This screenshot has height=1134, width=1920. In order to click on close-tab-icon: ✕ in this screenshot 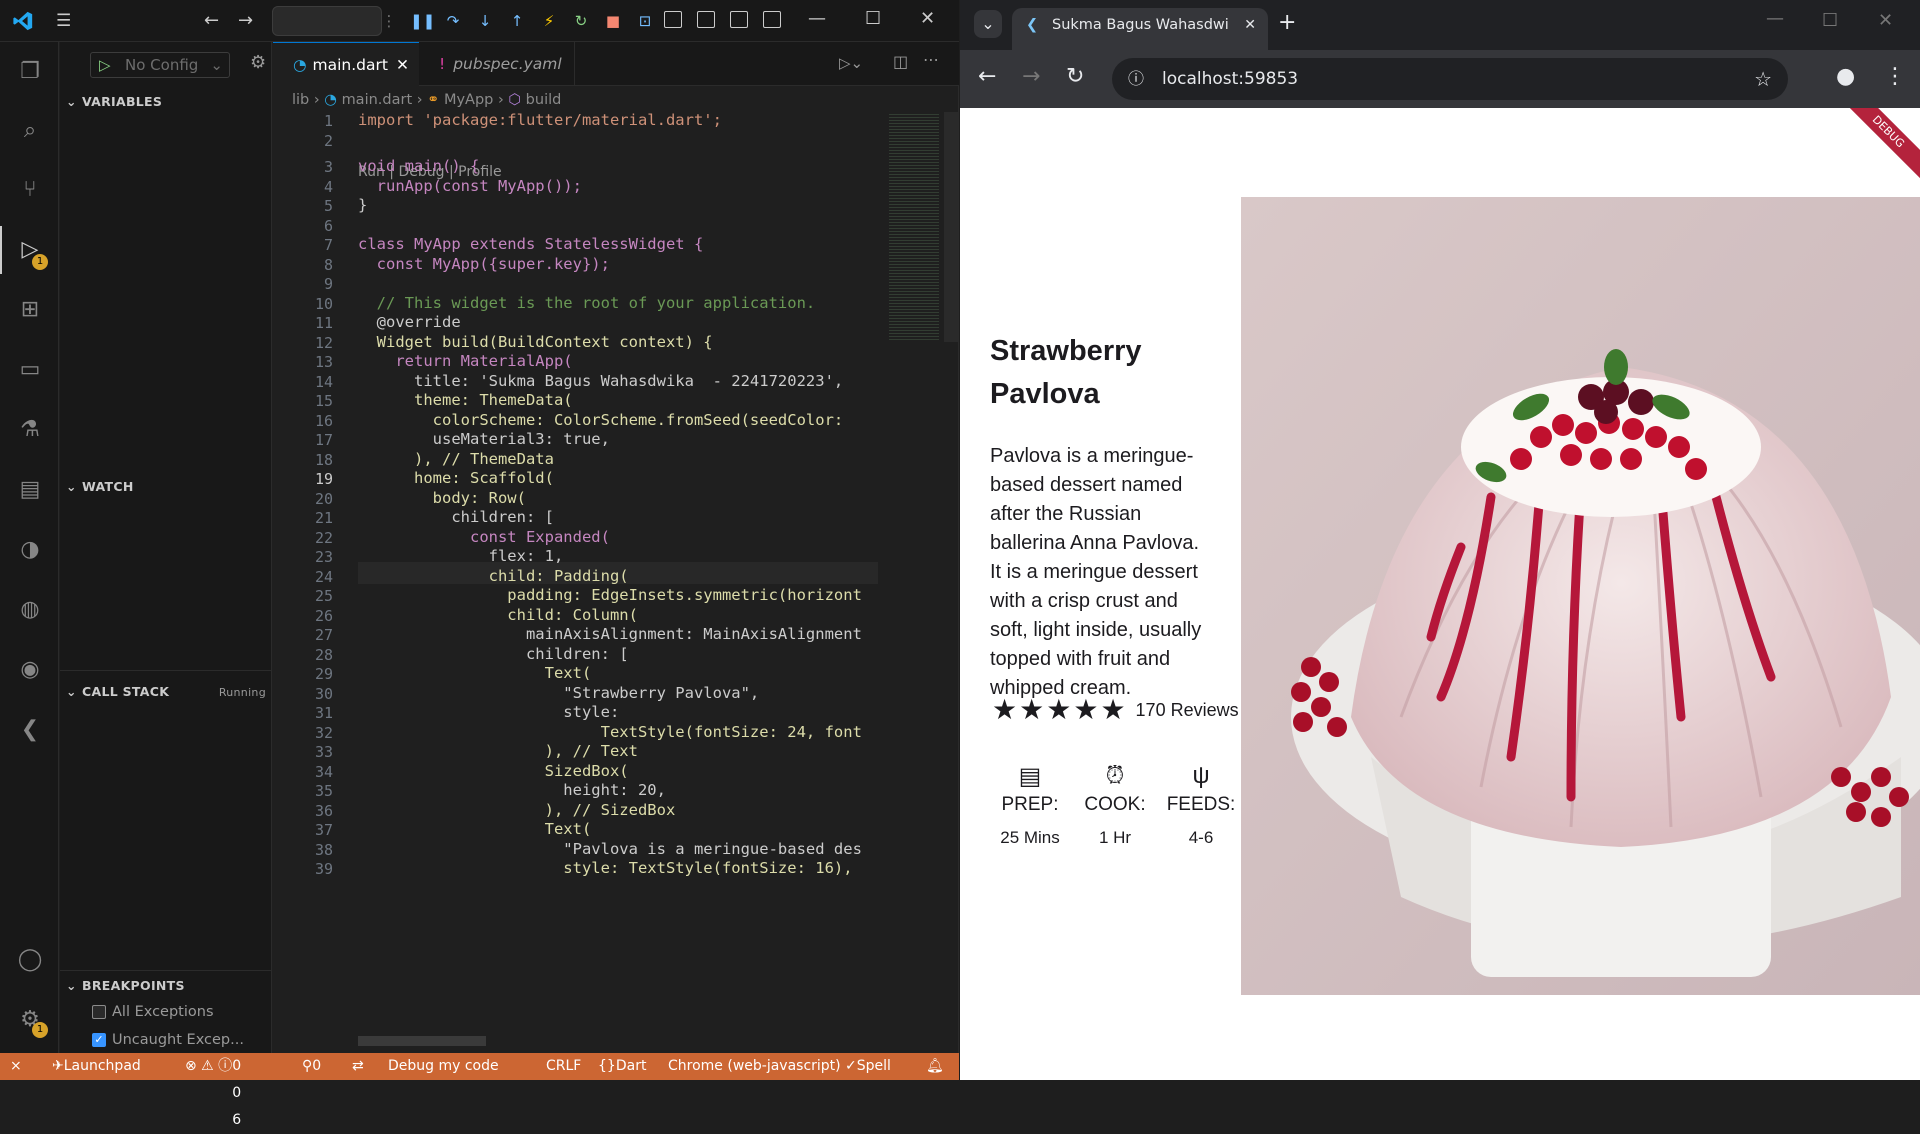, I will do `click(402, 65)`.